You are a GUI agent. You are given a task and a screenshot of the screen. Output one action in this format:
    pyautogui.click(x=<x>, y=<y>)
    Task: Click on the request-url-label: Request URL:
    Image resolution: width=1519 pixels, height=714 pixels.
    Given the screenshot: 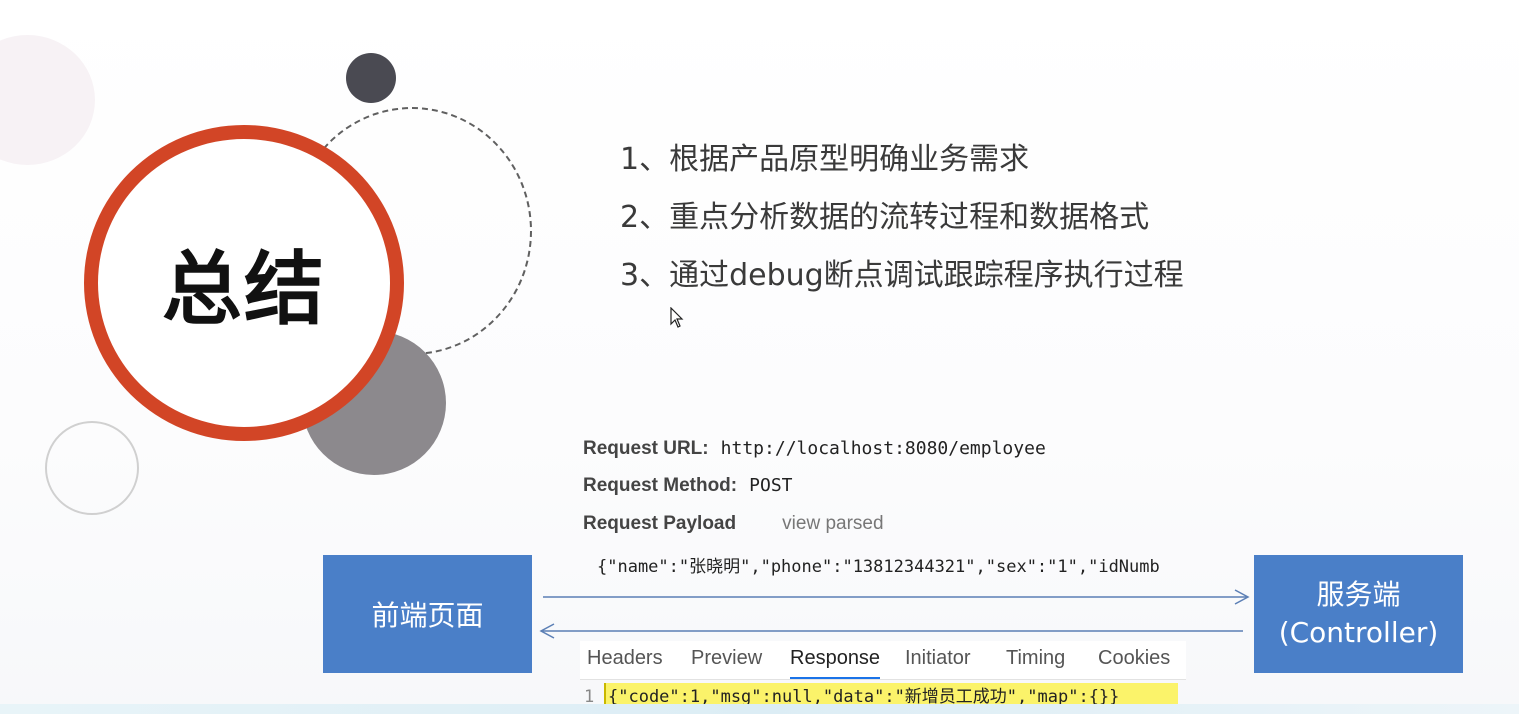 What is the action you would take?
    pyautogui.click(x=646, y=448)
    